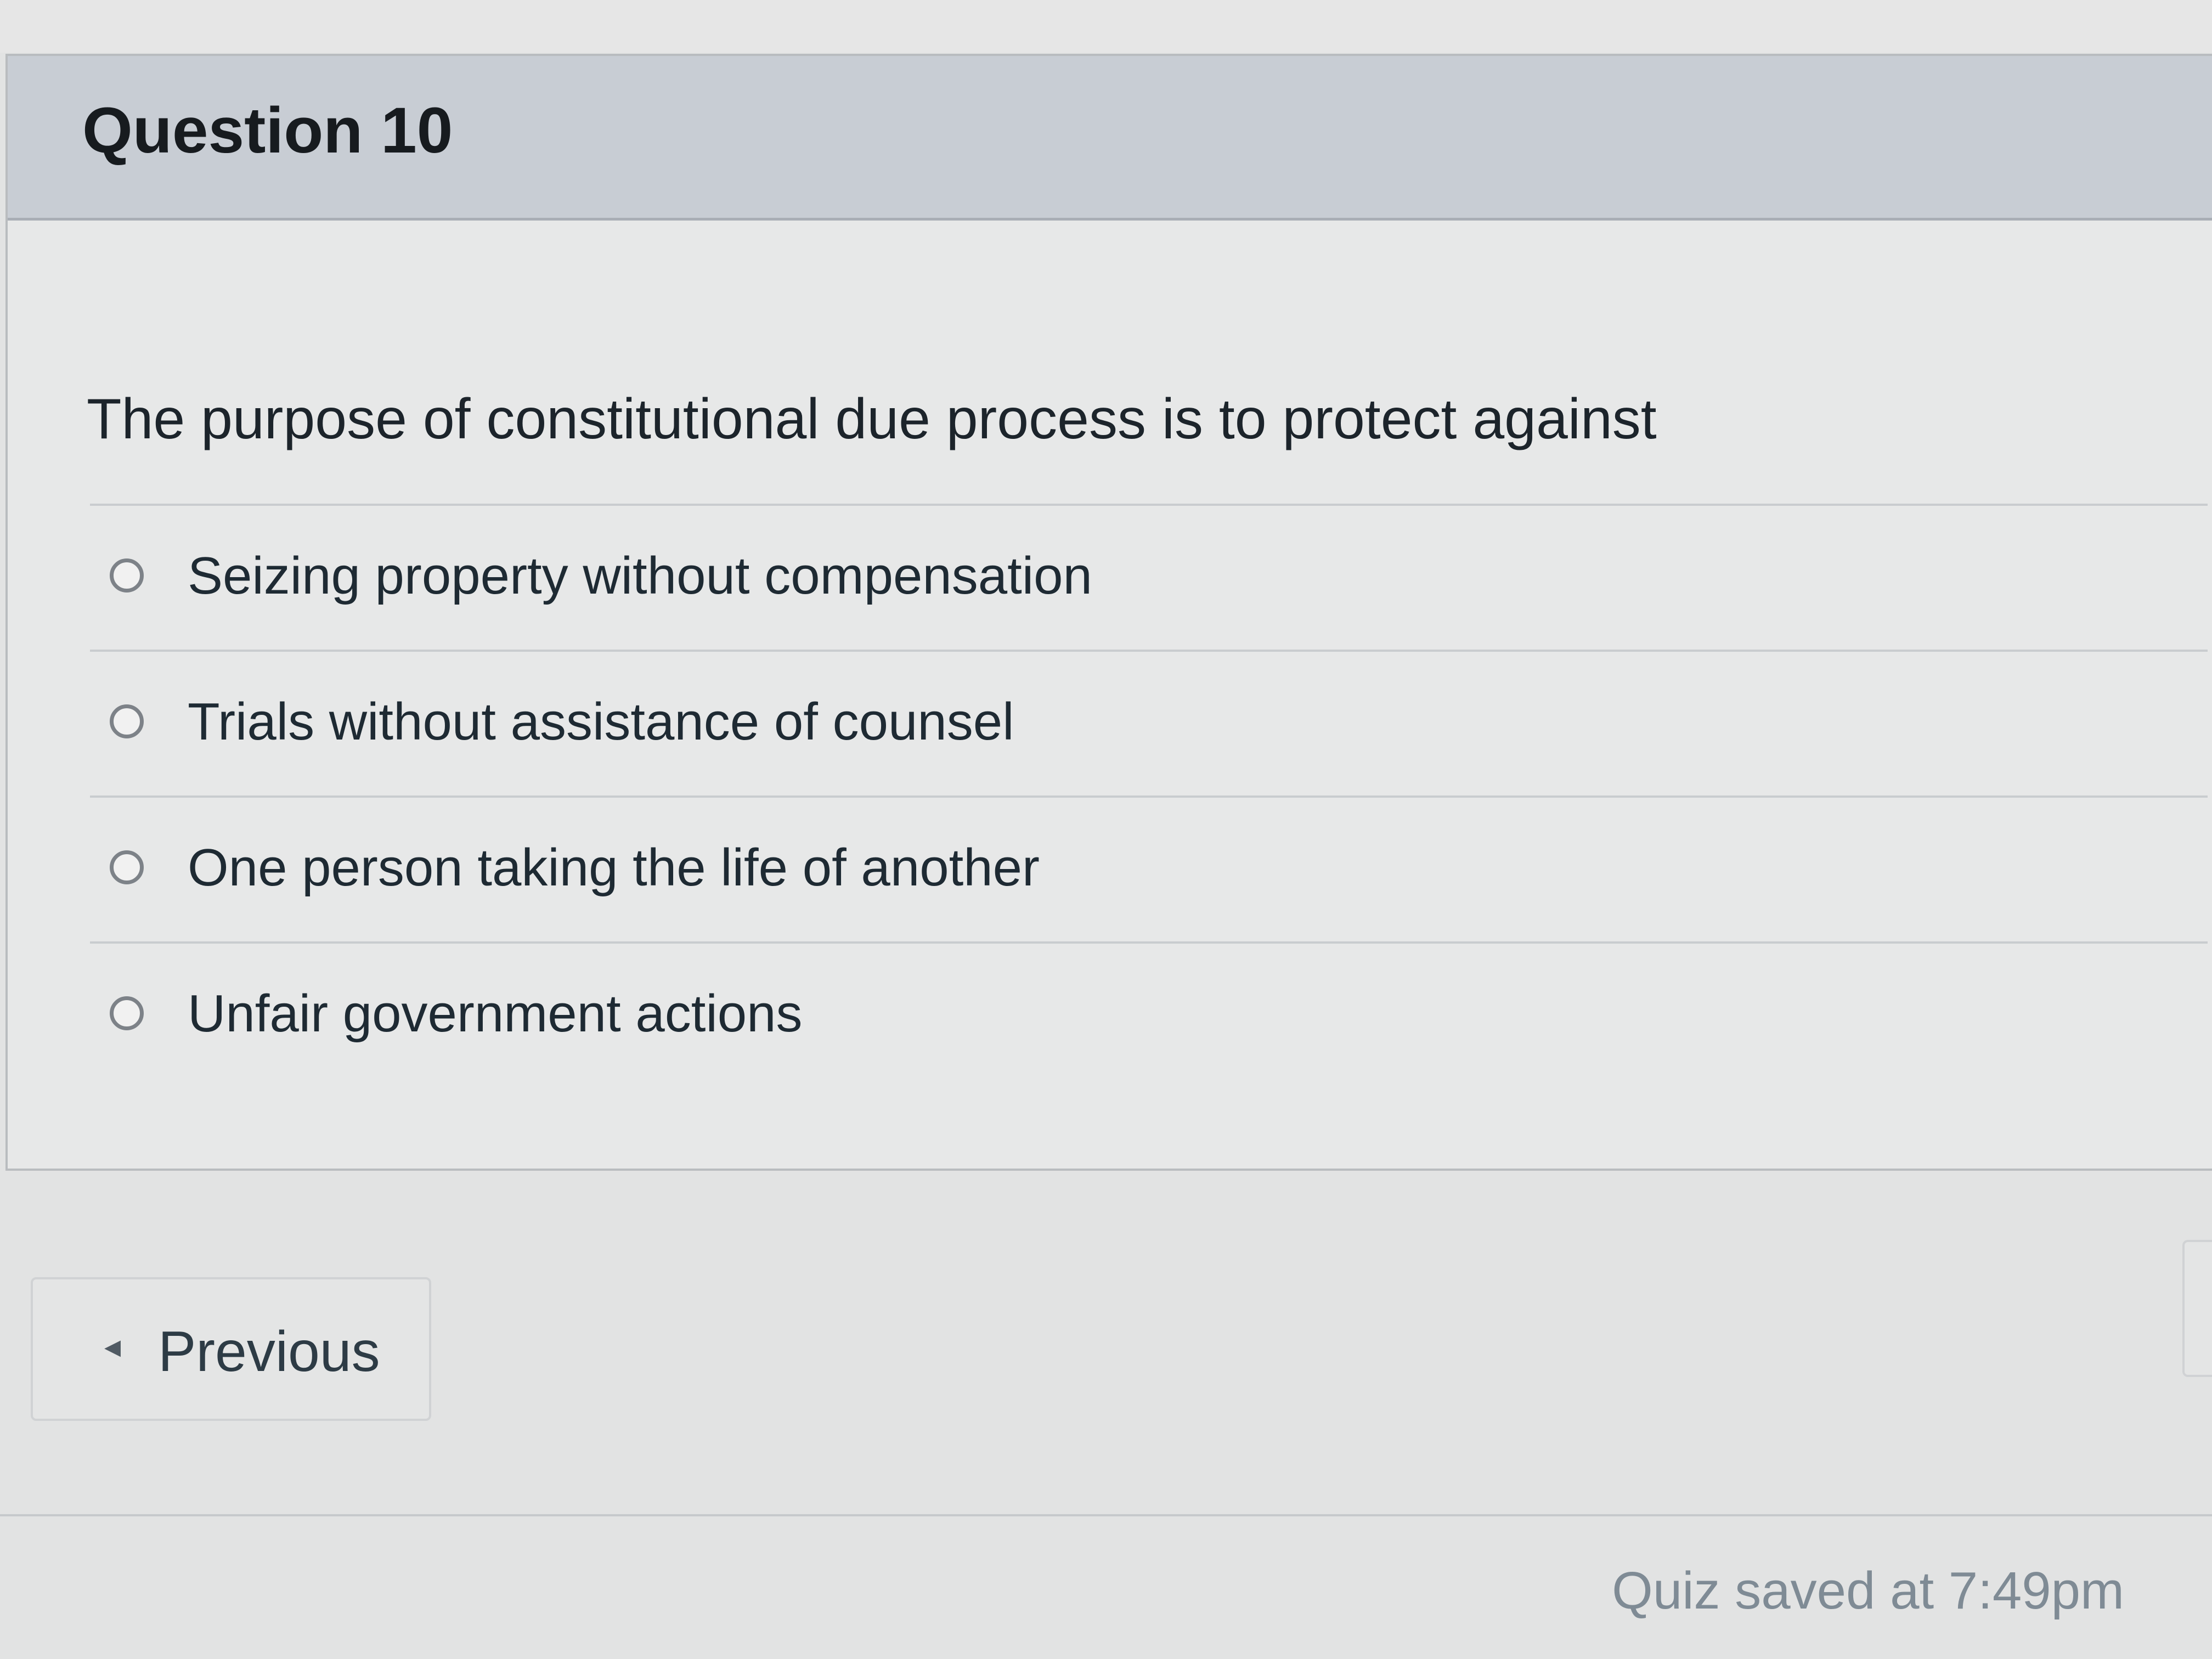  I want to click on question-title: Question 10, so click(267, 130).